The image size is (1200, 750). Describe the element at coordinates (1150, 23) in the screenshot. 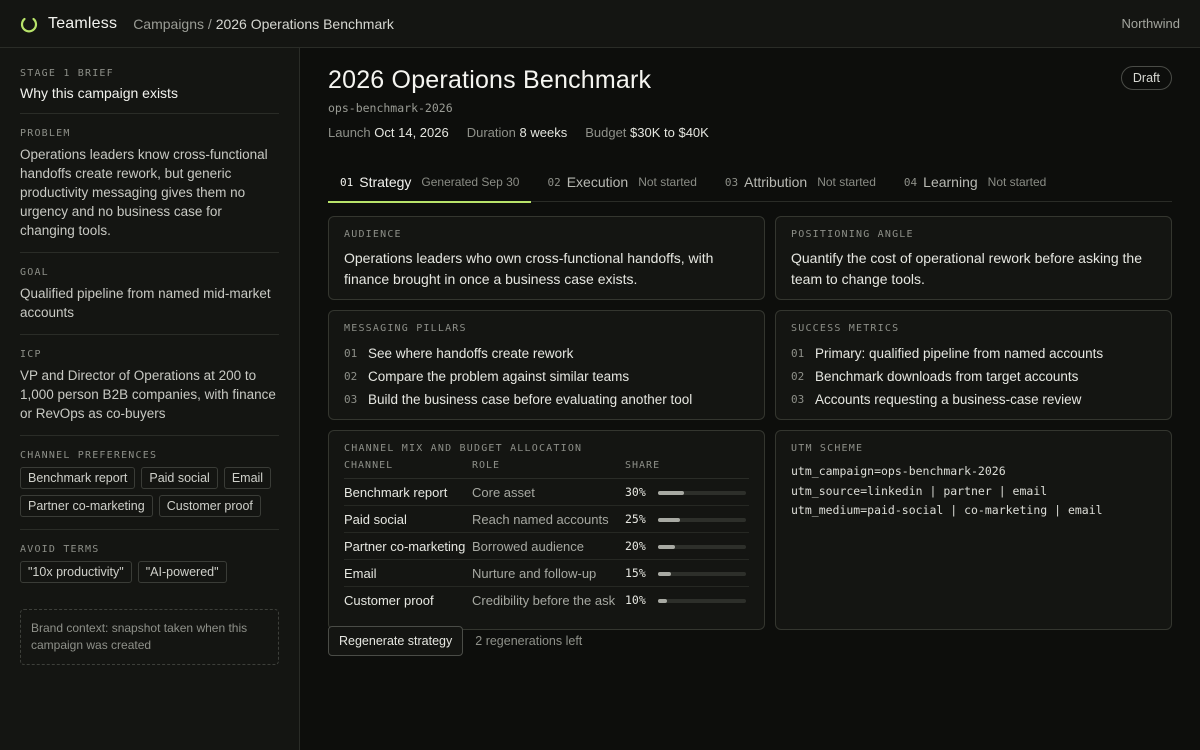

I see `workspace-name: Northwind` at that location.